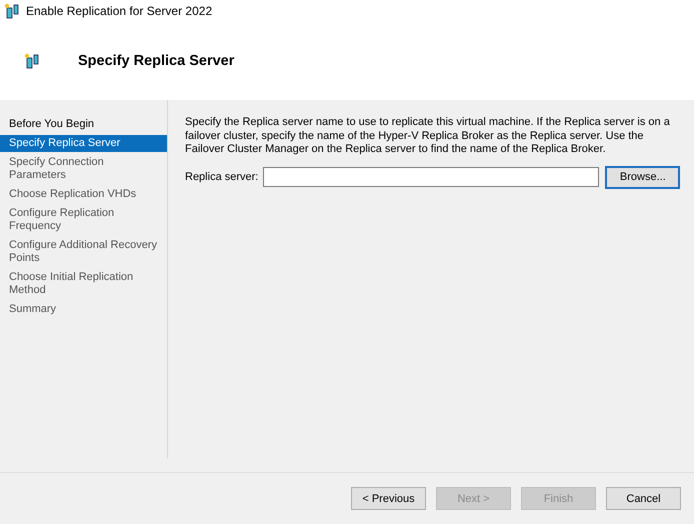 This screenshot has height=524, width=694. What do you see at coordinates (83, 309) in the screenshot?
I see `step-item: Summary` at bounding box center [83, 309].